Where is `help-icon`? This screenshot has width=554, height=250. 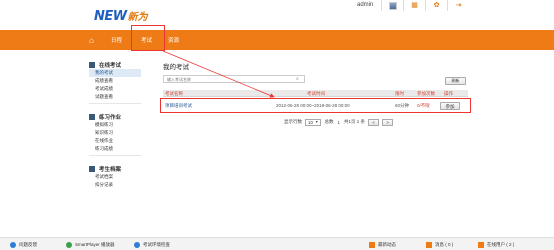
help-icon is located at coordinates (13, 244).